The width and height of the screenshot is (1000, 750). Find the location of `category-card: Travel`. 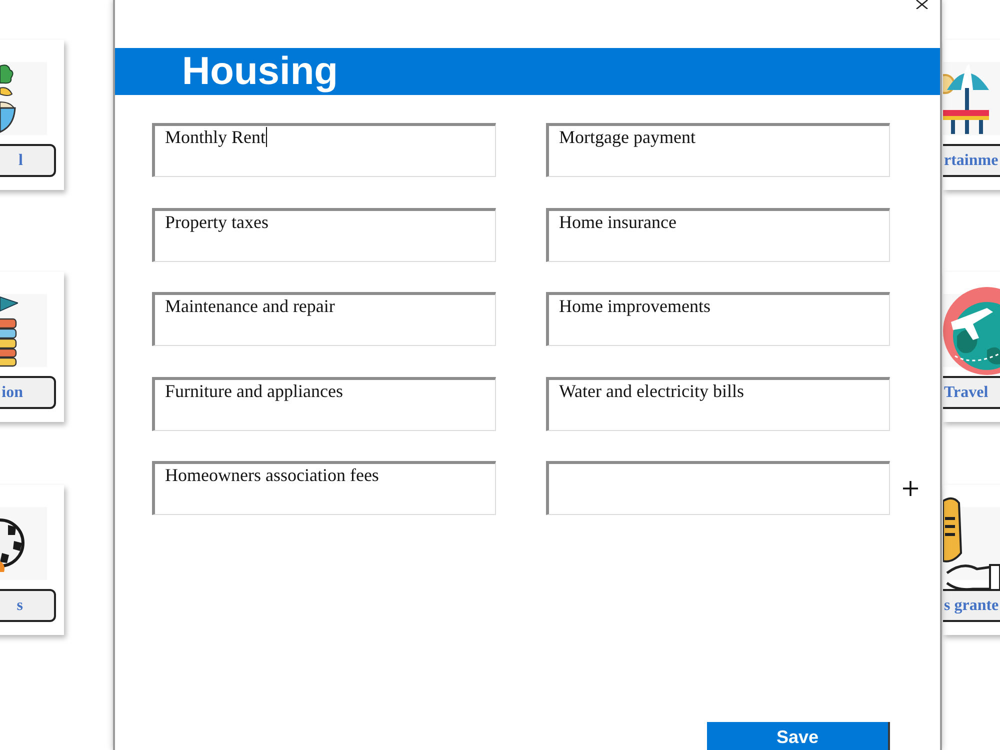

category-card: Travel is located at coordinates (971, 347).